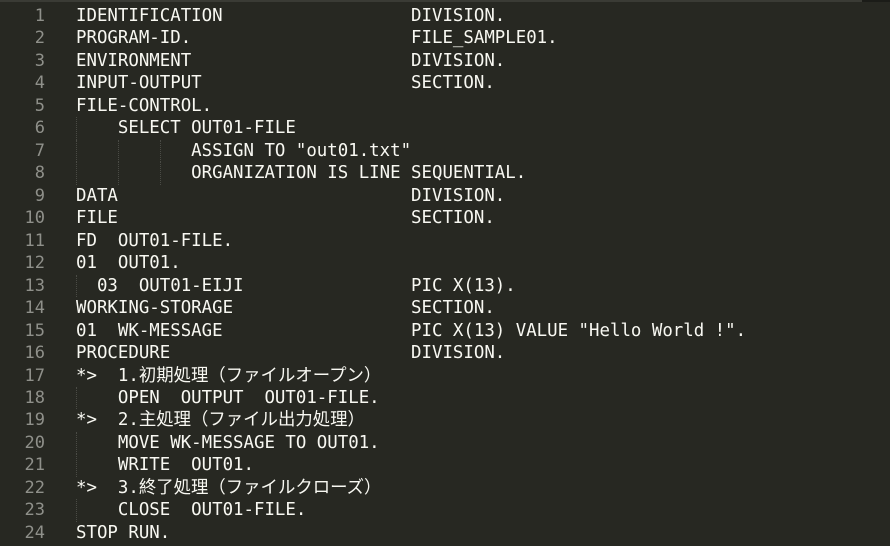 The image size is (890, 546). What do you see at coordinates (220, 420) in the screenshot?
I see `line-text: *> 2.主処理（ファイル出力処理）` at bounding box center [220, 420].